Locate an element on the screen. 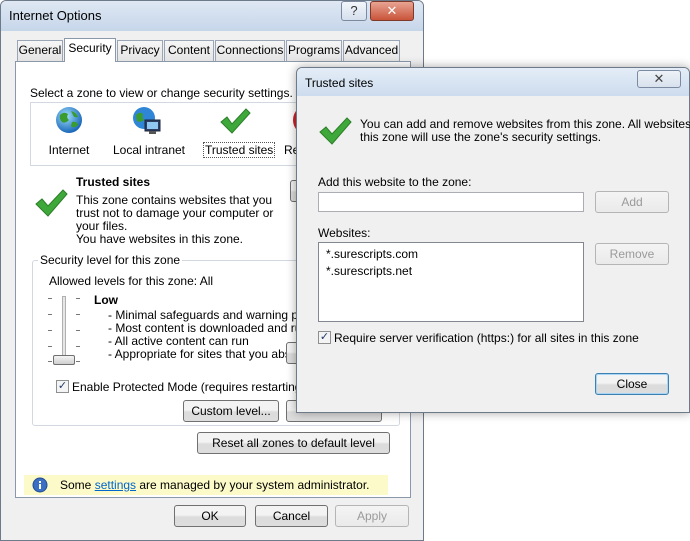 The image size is (690, 541). settings-link: settings is located at coordinates (115, 485).